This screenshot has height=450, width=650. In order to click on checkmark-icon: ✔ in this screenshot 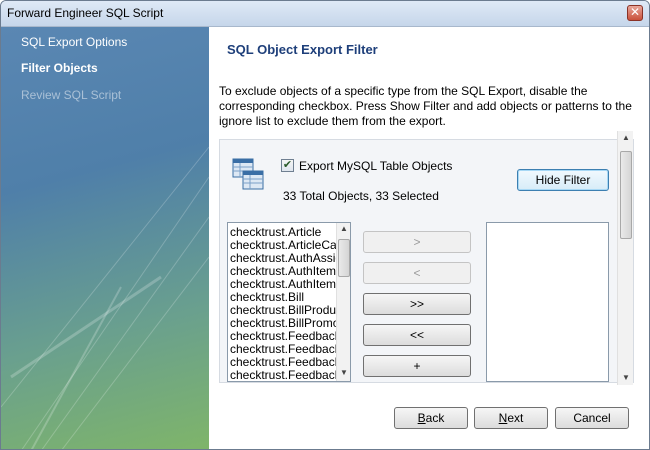, I will do `click(287, 165)`.